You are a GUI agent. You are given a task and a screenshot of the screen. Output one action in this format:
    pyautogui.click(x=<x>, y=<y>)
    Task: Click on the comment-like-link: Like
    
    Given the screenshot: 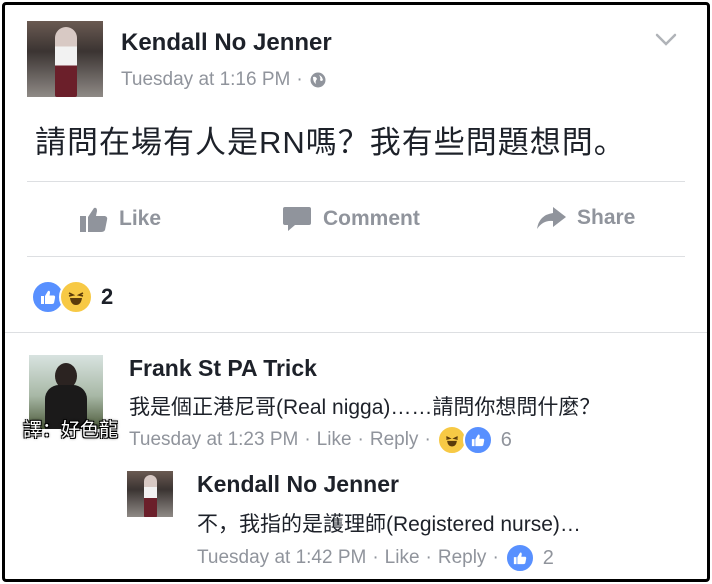 What is the action you would take?
    pyautogui.click(x=334, y=440)
    